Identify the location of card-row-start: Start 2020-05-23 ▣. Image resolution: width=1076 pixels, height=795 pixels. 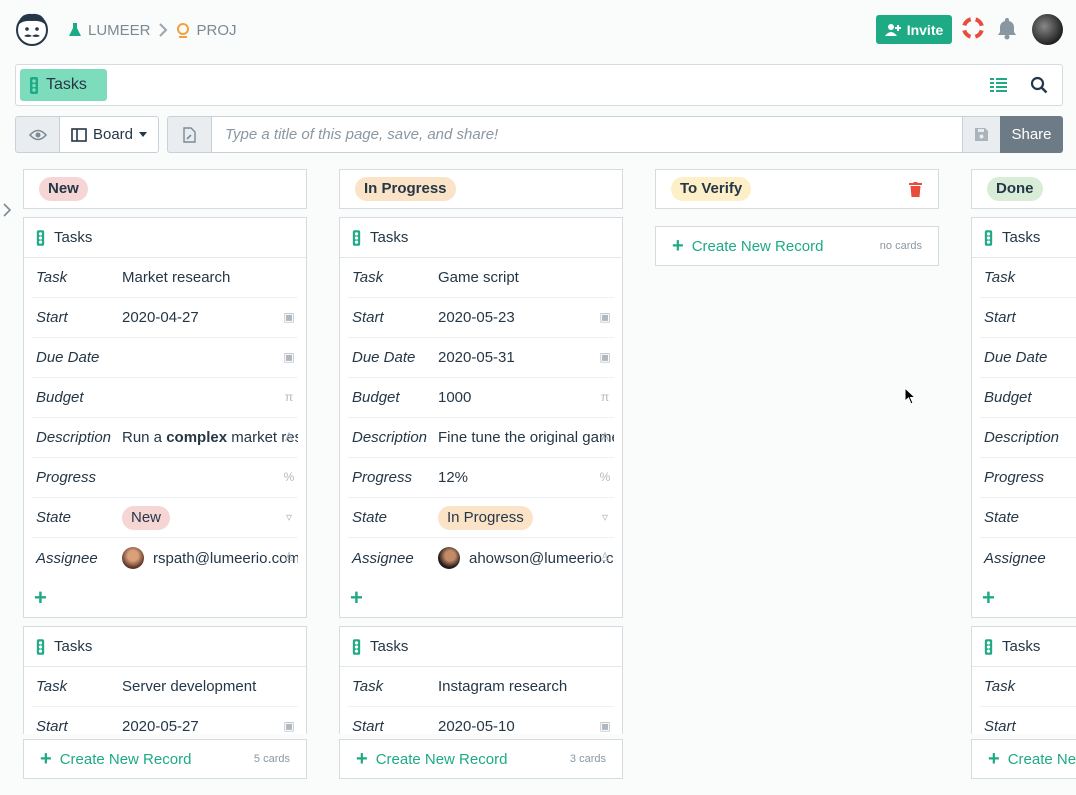
(481, 318).